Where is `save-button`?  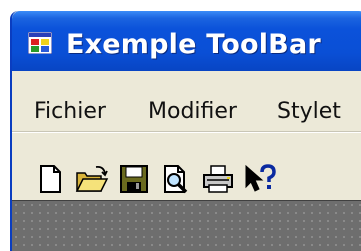 save-button is located at coordinates (134, 179).